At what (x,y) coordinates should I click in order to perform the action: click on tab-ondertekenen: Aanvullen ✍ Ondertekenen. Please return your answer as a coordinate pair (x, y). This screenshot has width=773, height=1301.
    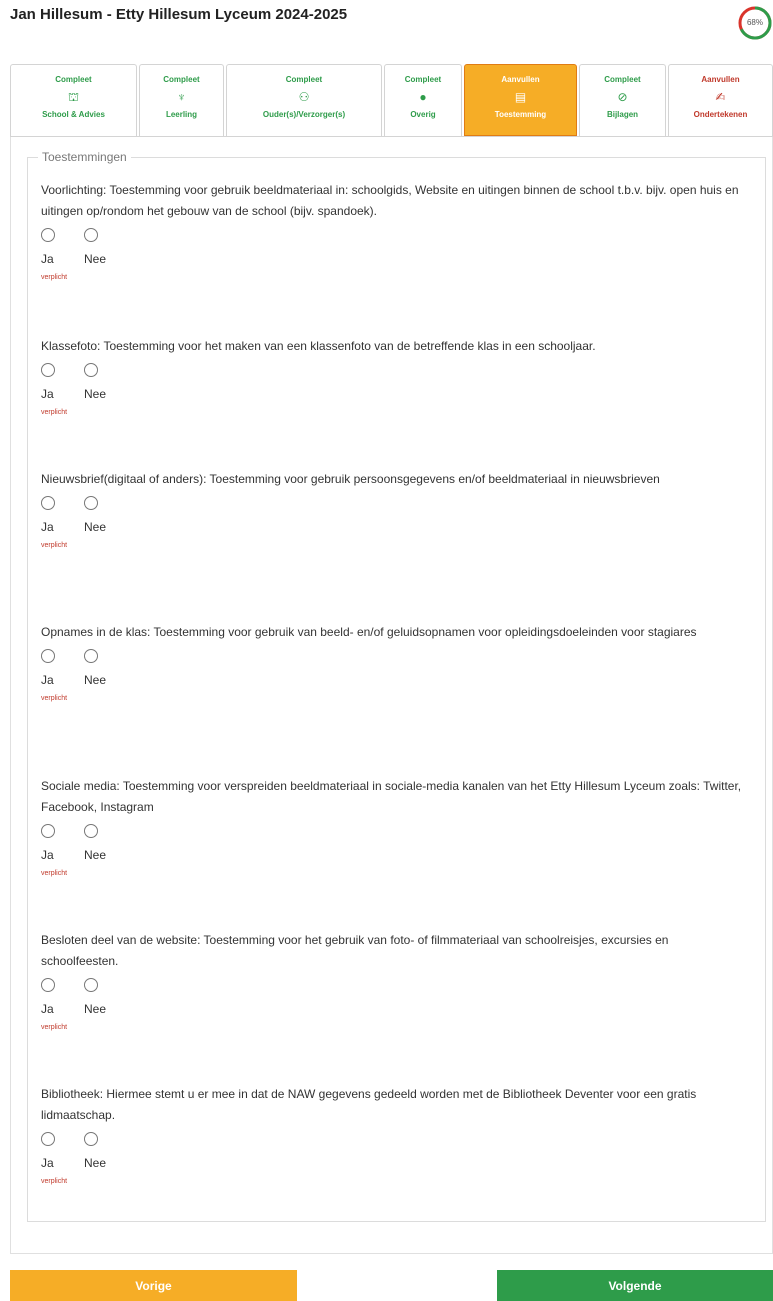
    Looking at the image, I should click on (720, 100).